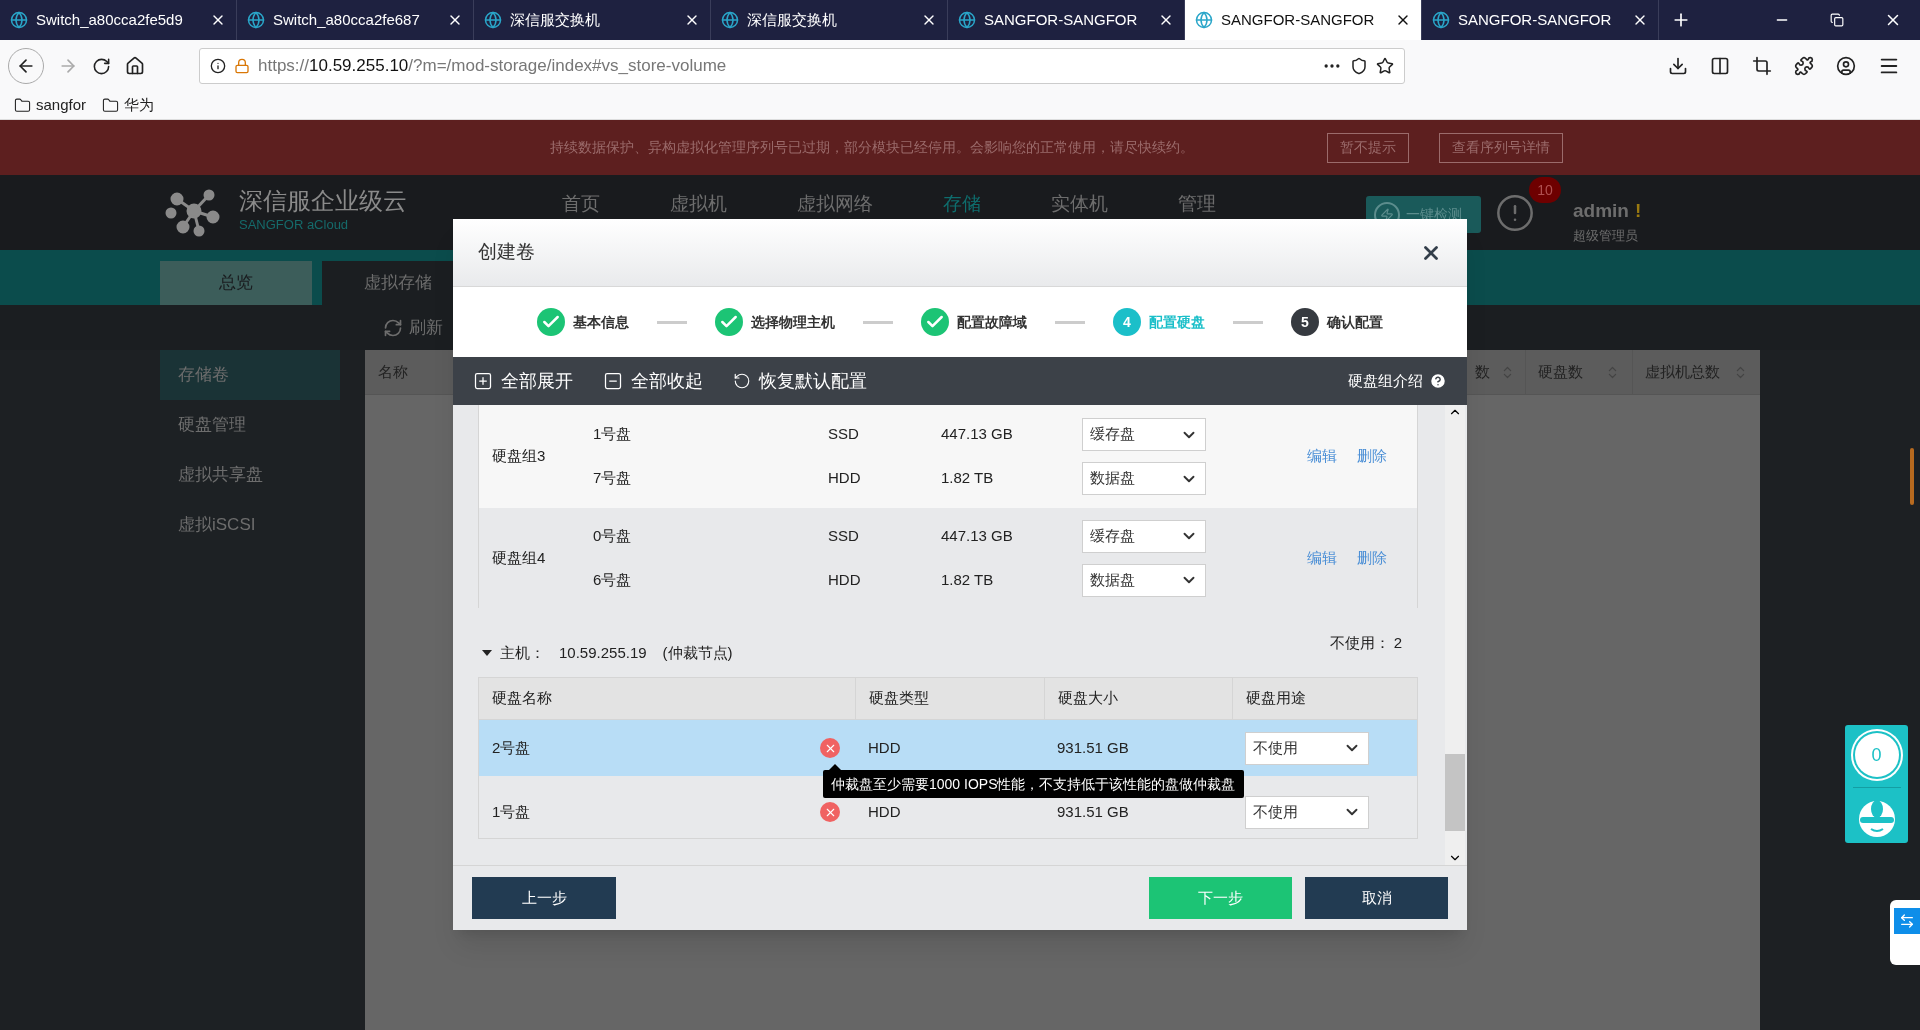 The height and width of the screenshot is (1030, 1920). What do you see at coordinates (1397, 642) in the screenshot?
I see `unused-count: 2` at bounding box center [1397, 642].